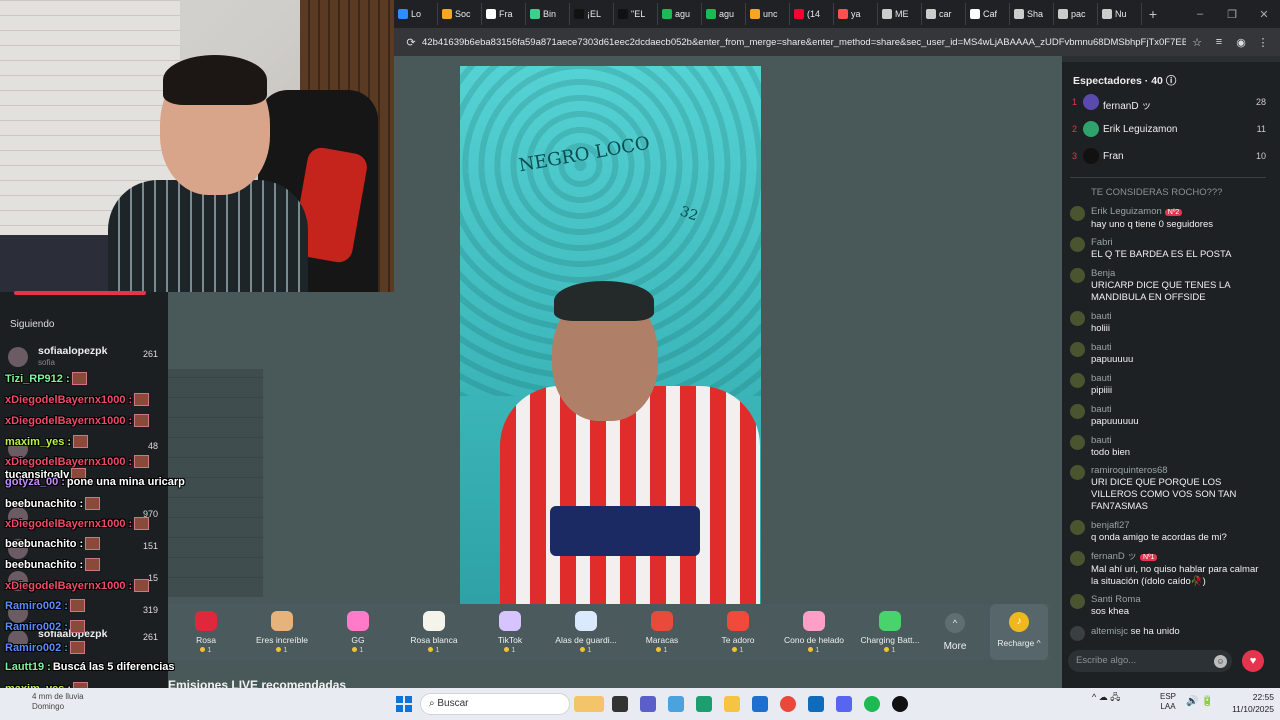 This screenshot has height=720, width=1280. I want to click on lang-line1: ESP, so click(1168, 696).